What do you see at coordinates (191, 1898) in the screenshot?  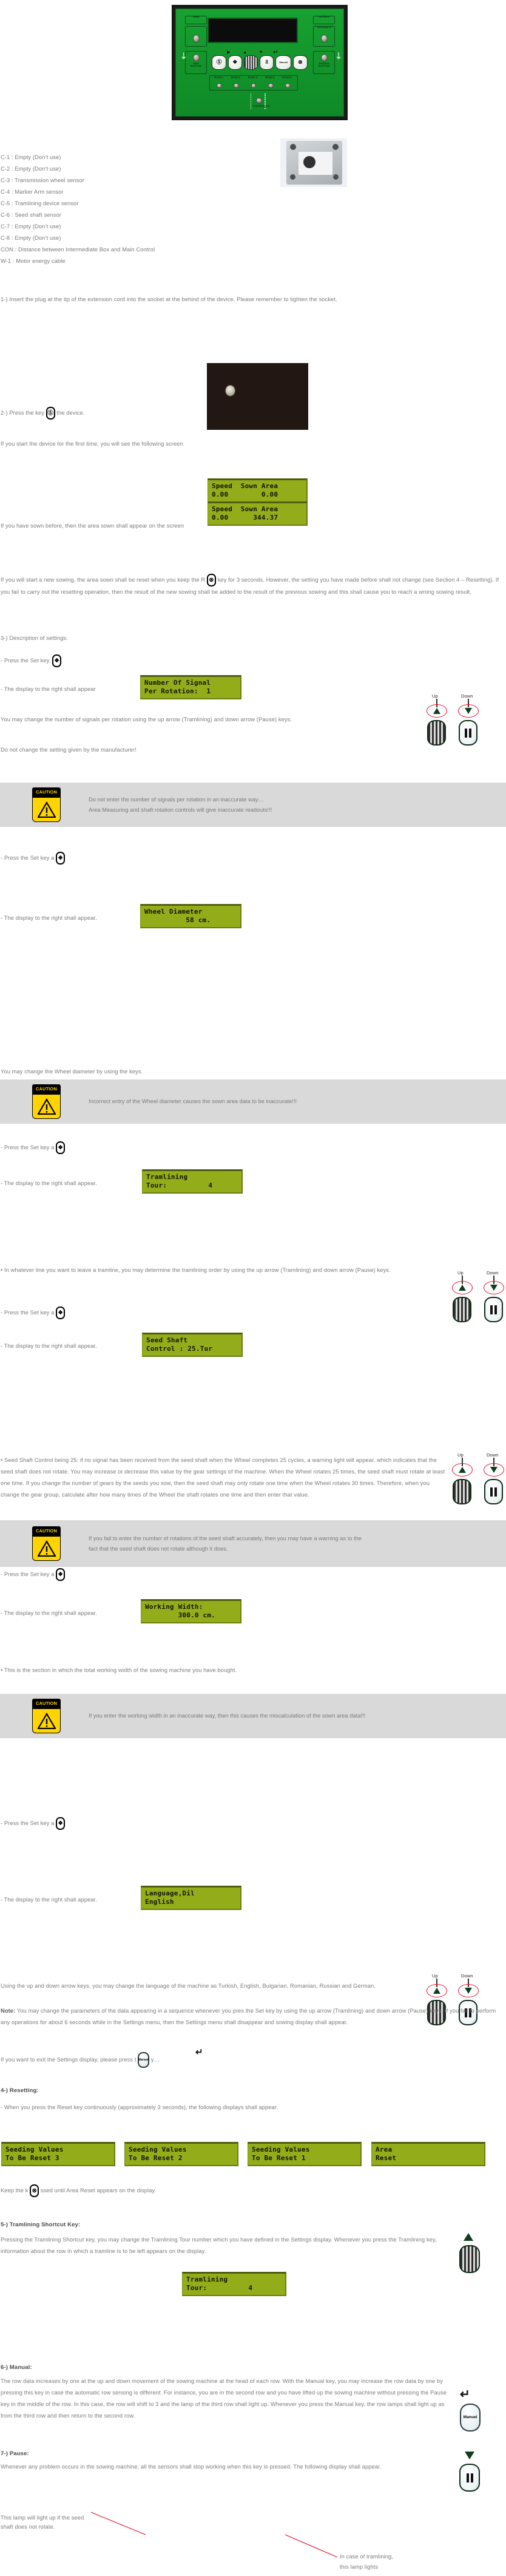 I see `lcd-language: Language,Dil English` at bounding box center [191, 1898].